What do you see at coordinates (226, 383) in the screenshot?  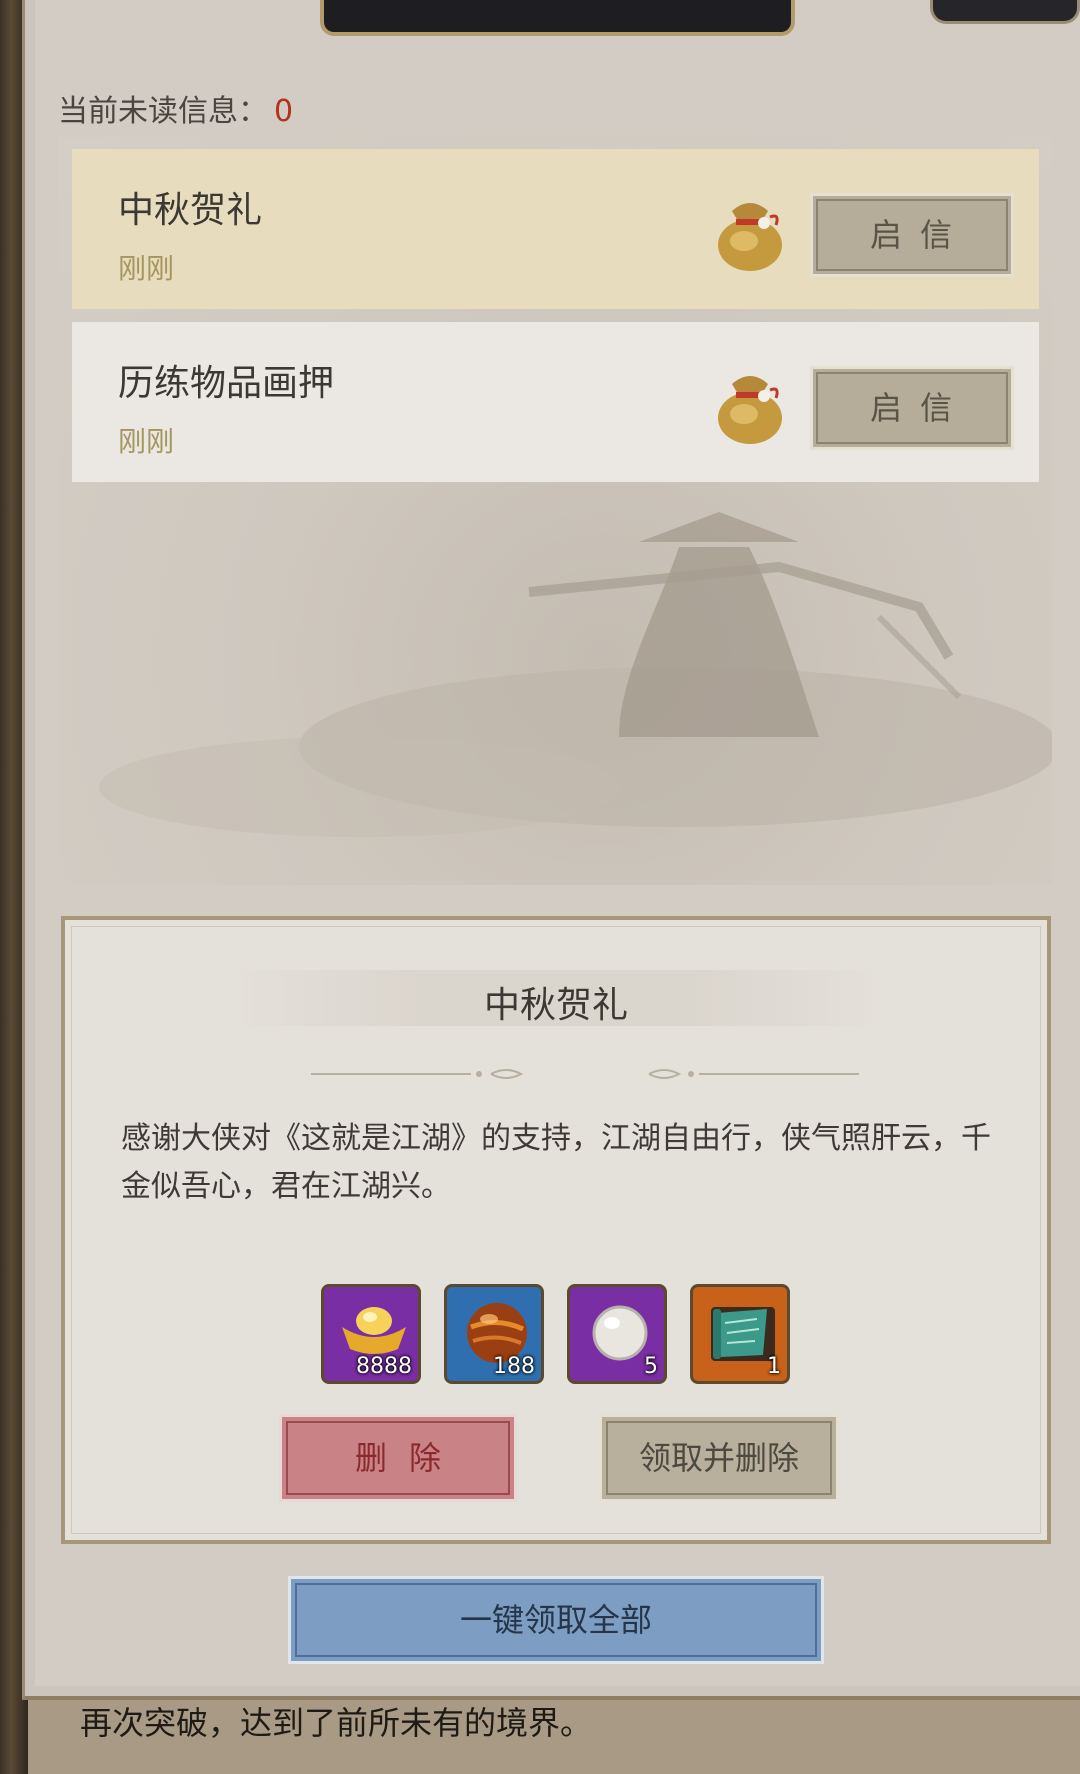 I see `mail-title: 历练物品画押` at bounding box center [226, 383].